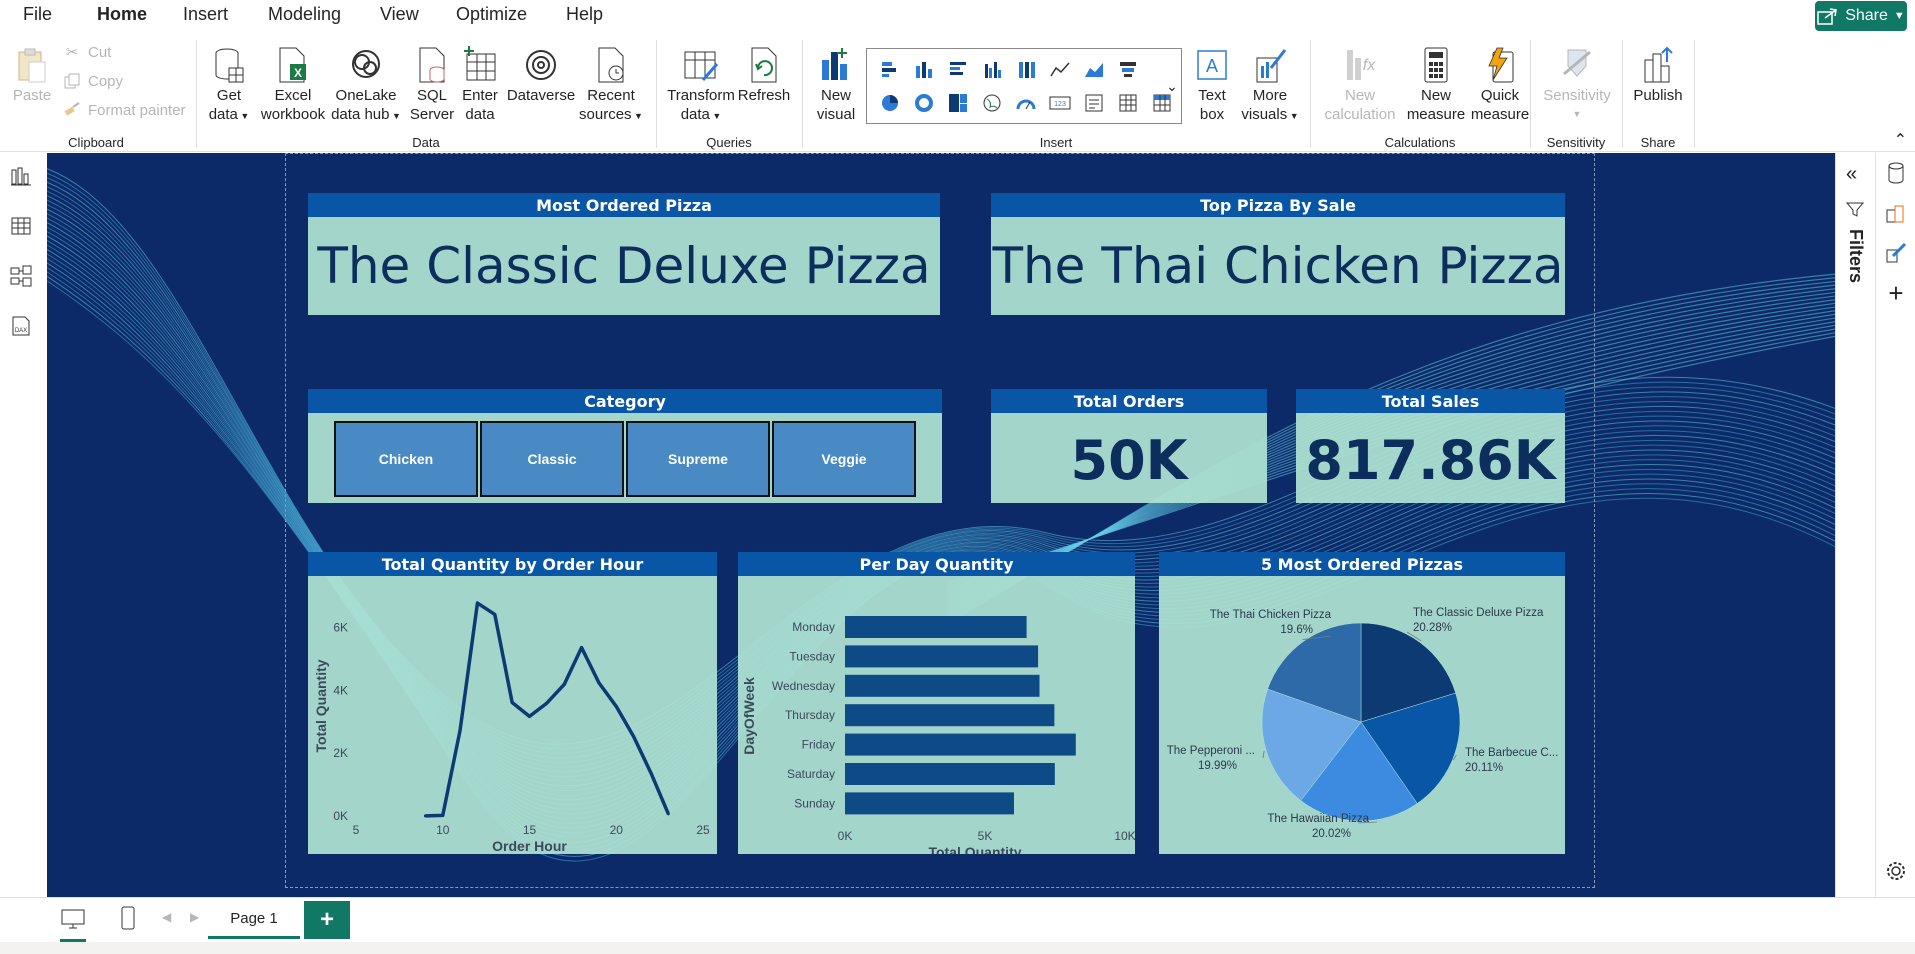 The width and height of the screenshot is (1915, 954). What do you see at coordinates (1293, 116) in the screenshot?
I see `chevron-down-icon: ▼` at bounding box center [1293, 116].